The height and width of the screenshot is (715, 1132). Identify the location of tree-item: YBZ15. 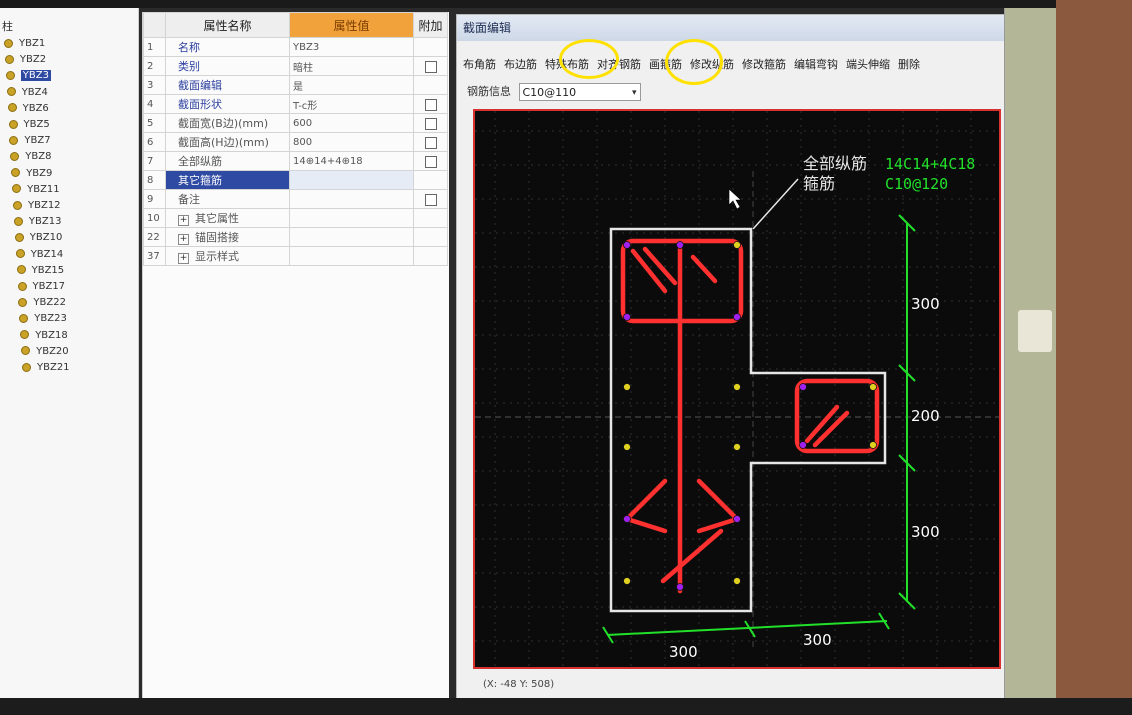
(40, 271).